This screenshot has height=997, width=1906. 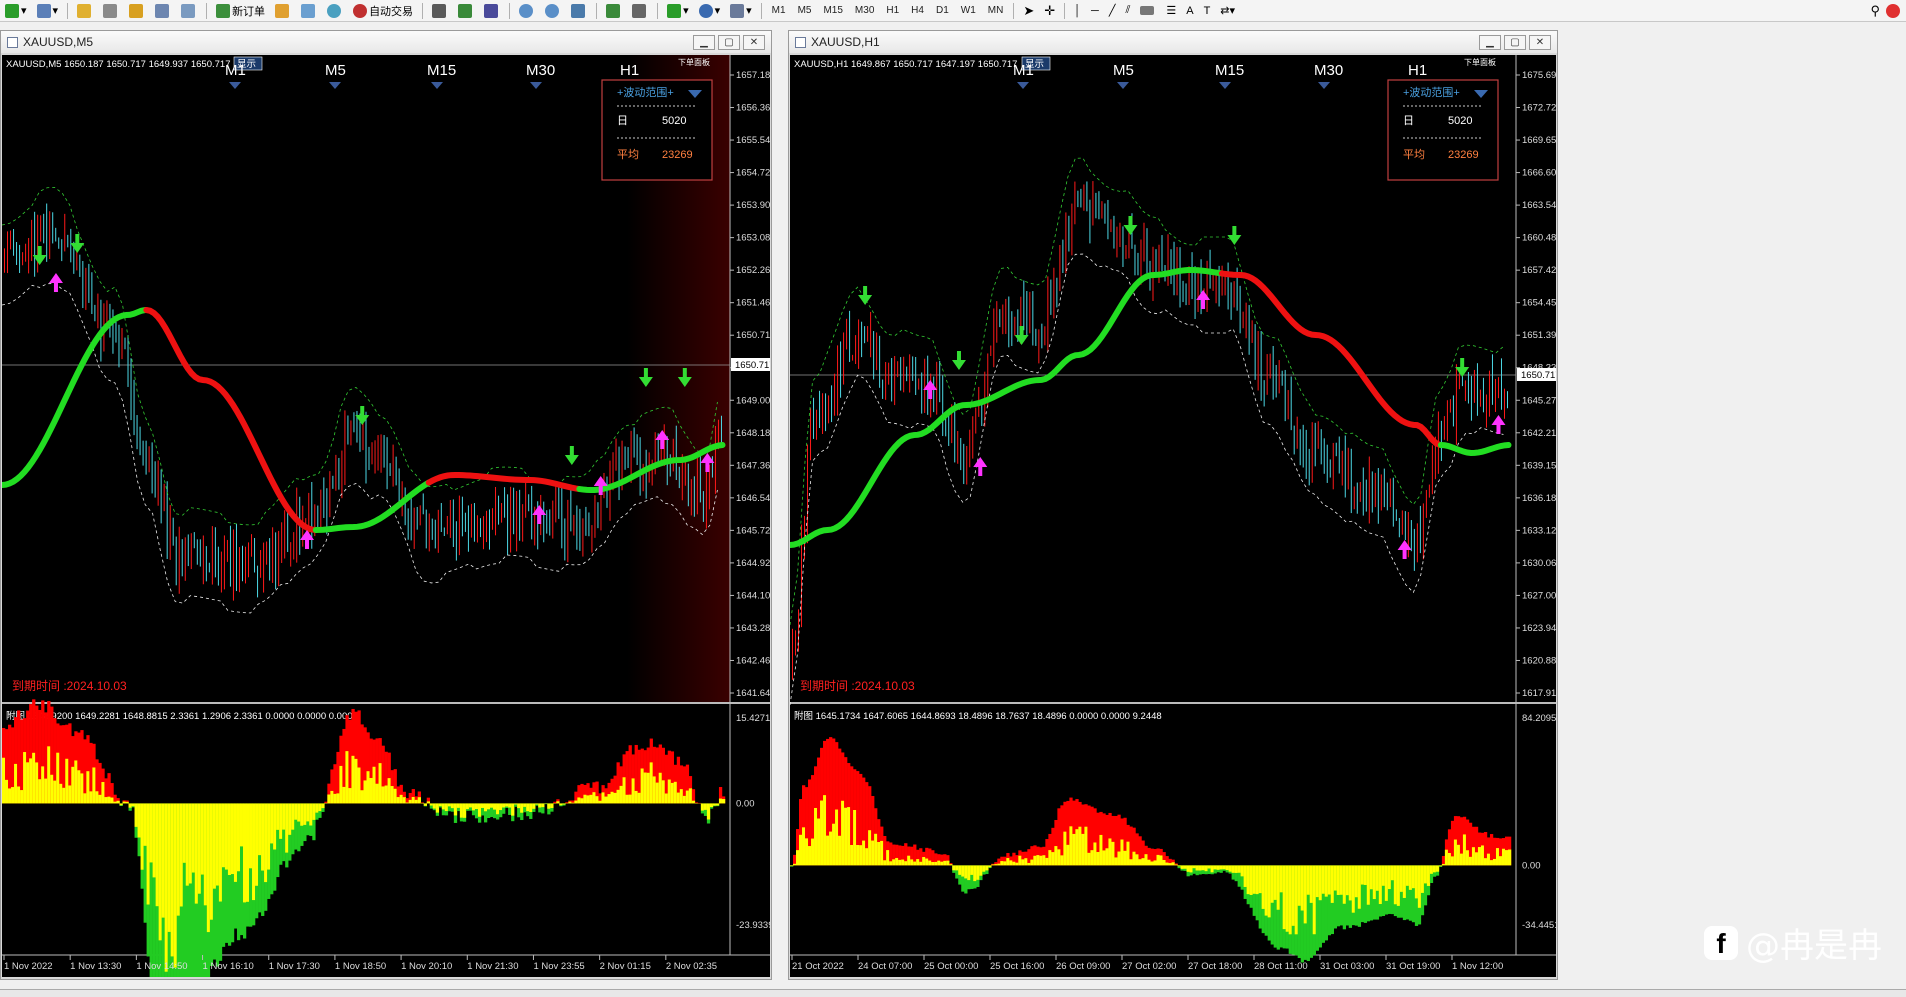 What do you see at coordinates (942, 11) in the screenshot?
I see `timeframe-d1: D1` at bounding box center [942, 11].